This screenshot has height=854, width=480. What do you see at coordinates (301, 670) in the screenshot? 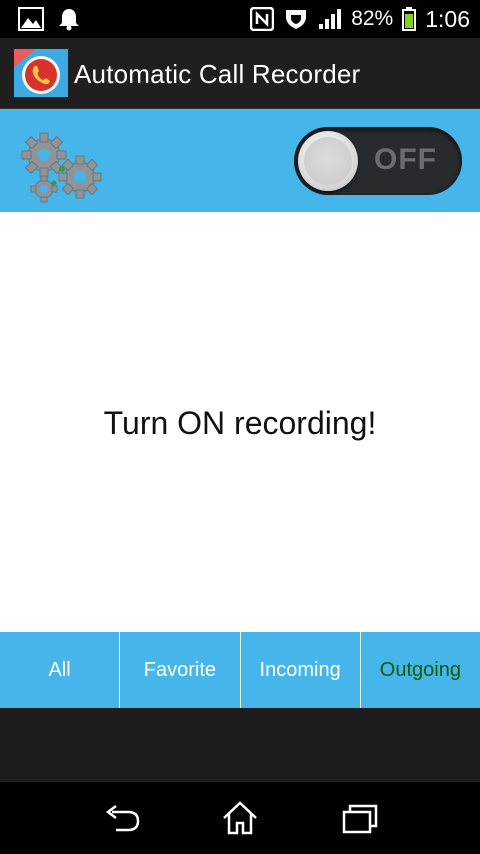
I see `tab-incoming: Incoming` at bounding box center [301, 670].